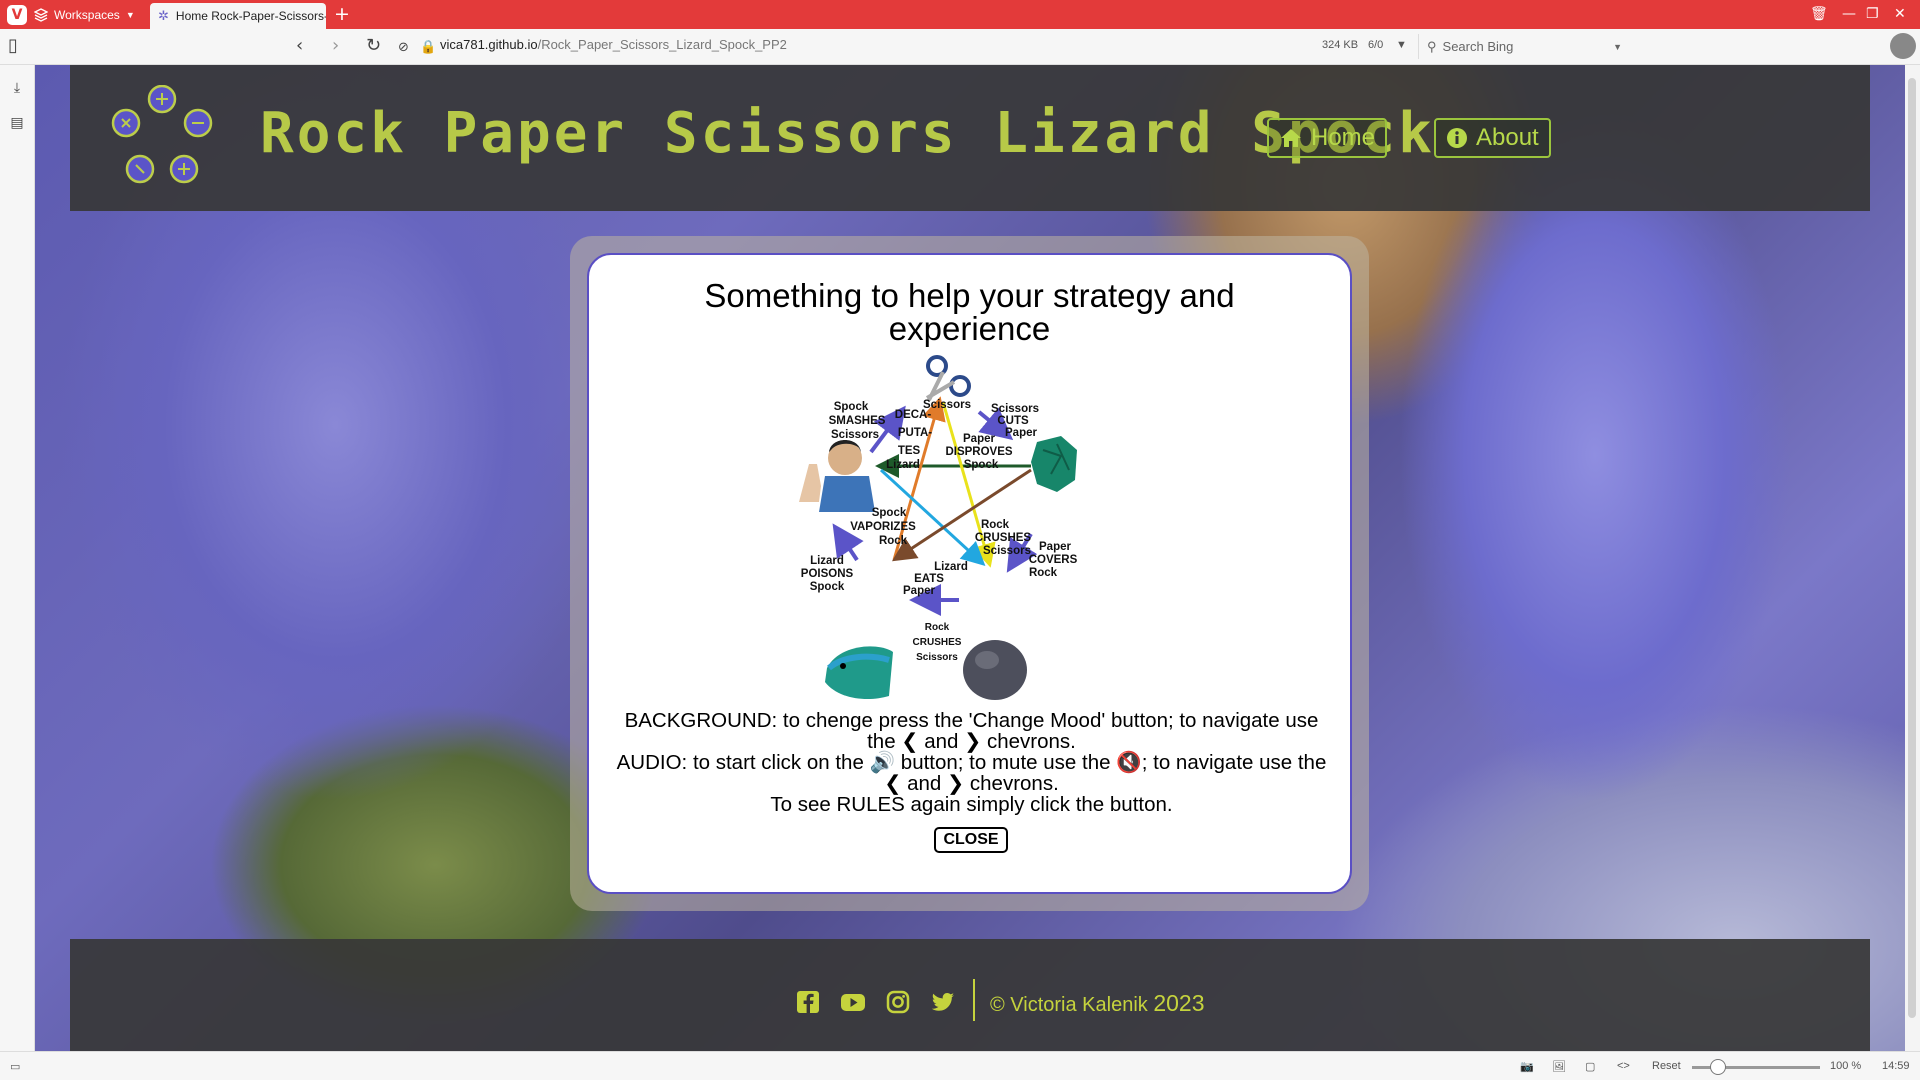 The width and height of the screenshot is (1920, 1080). Describe the element at coordinates (913, 415) in the screenshot. I see `diagram-label: DECA-` at that location.